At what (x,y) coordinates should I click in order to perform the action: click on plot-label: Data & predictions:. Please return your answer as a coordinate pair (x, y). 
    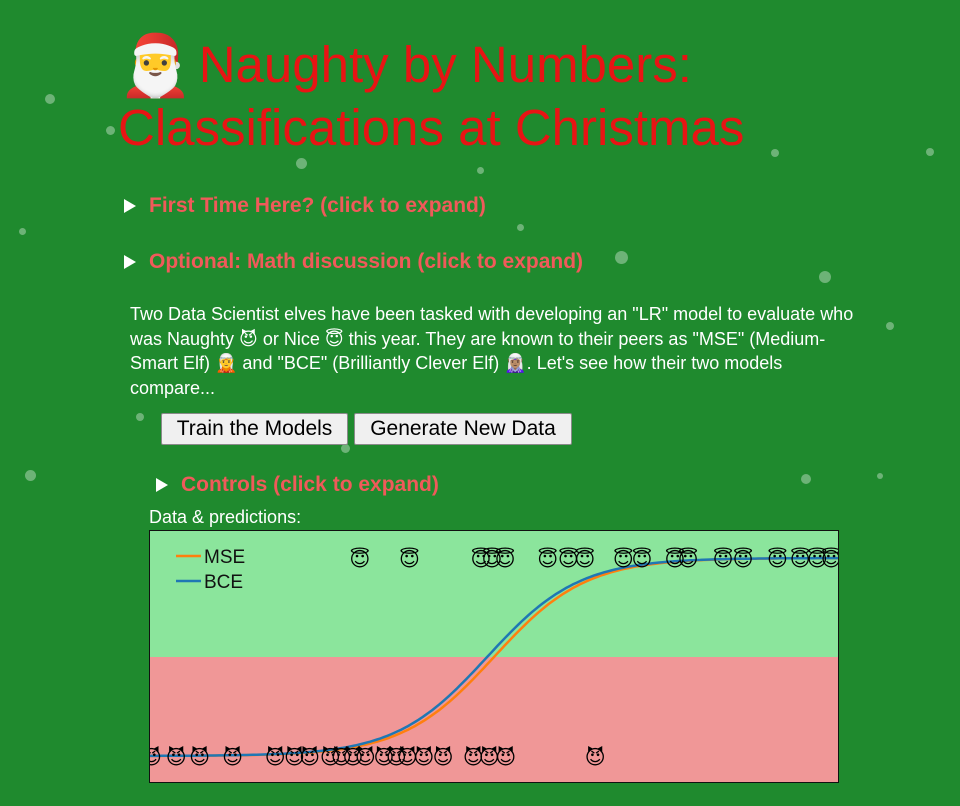
    Looking at the image, I should click on (225, 517).